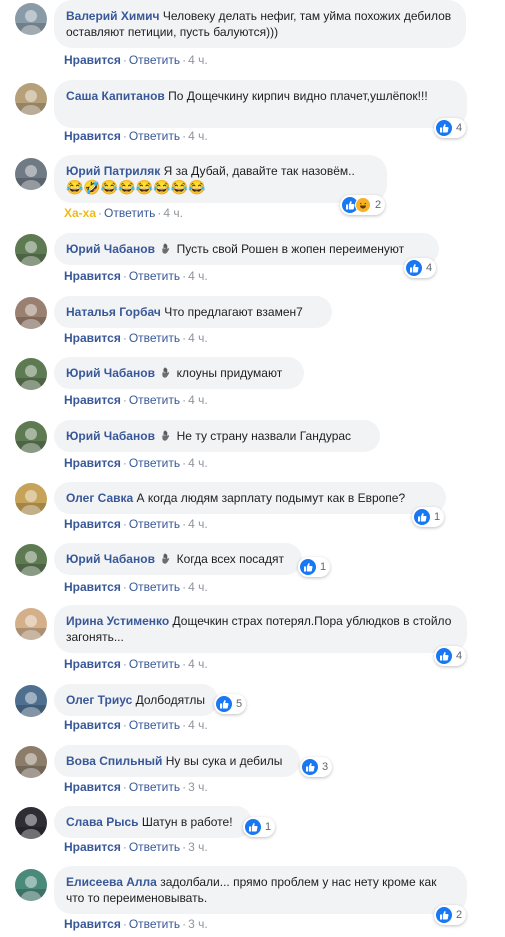  What do you see at coordinates (117, 621) in the screenshot?
I see `author-name: Ирина Устименко` at bounding box center [117, 621].